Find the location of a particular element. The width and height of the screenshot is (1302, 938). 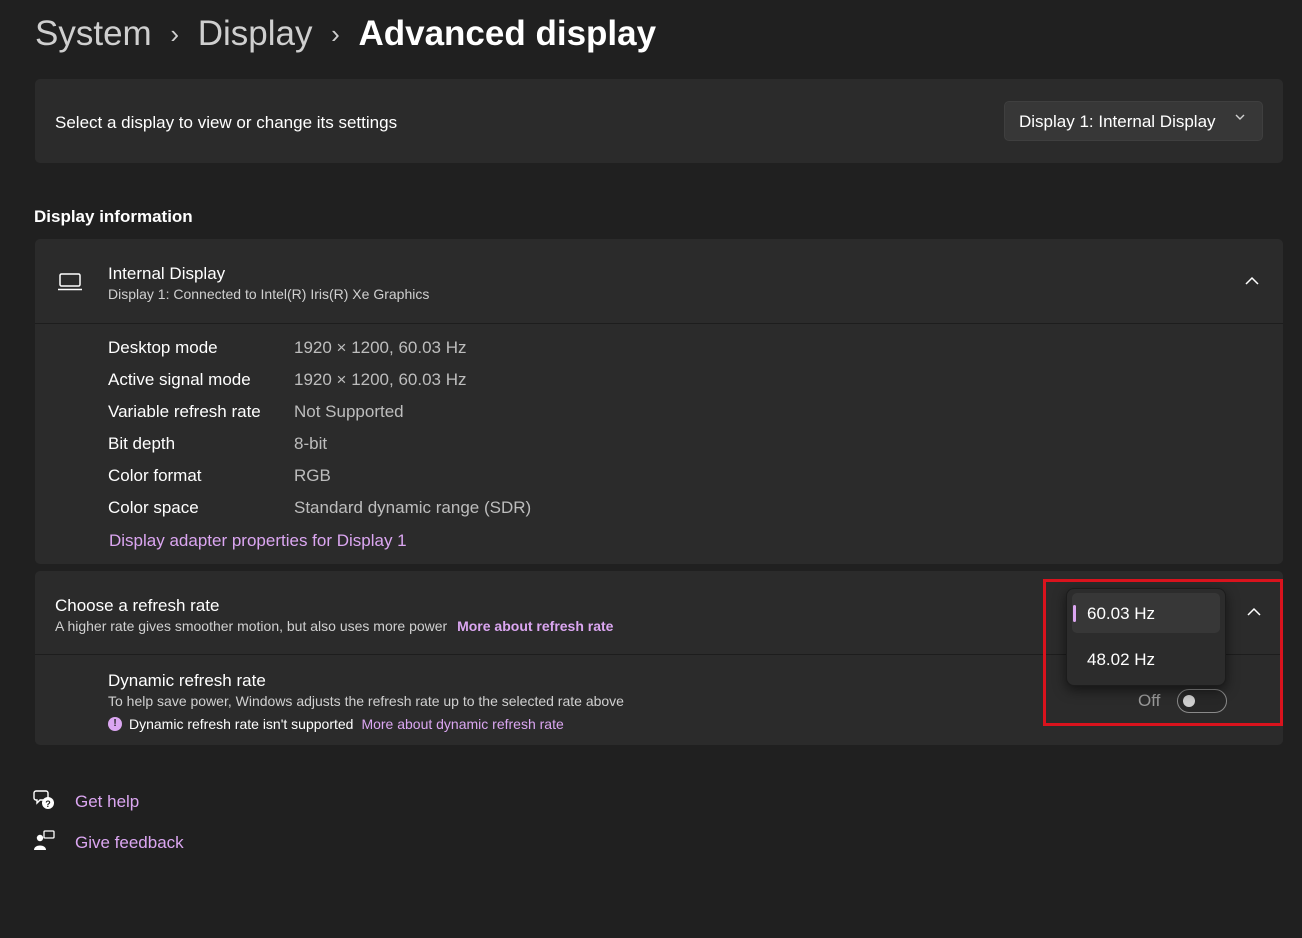

info-row-color-space: Color space Standard dynamic range (SDR) is located at coordinates (319, 514).